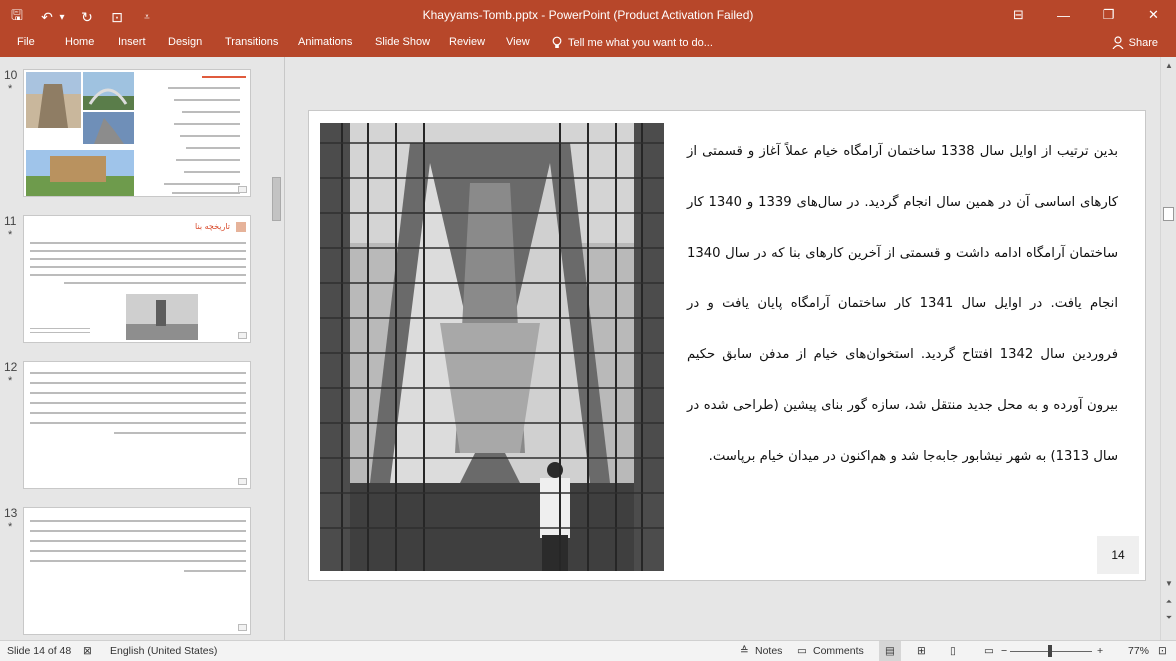 Image resolution: width=1176 pixels, height=661 pixels. I want to click on slide-thumbnail-11: تاریخچه بنا, so click(137, 279).